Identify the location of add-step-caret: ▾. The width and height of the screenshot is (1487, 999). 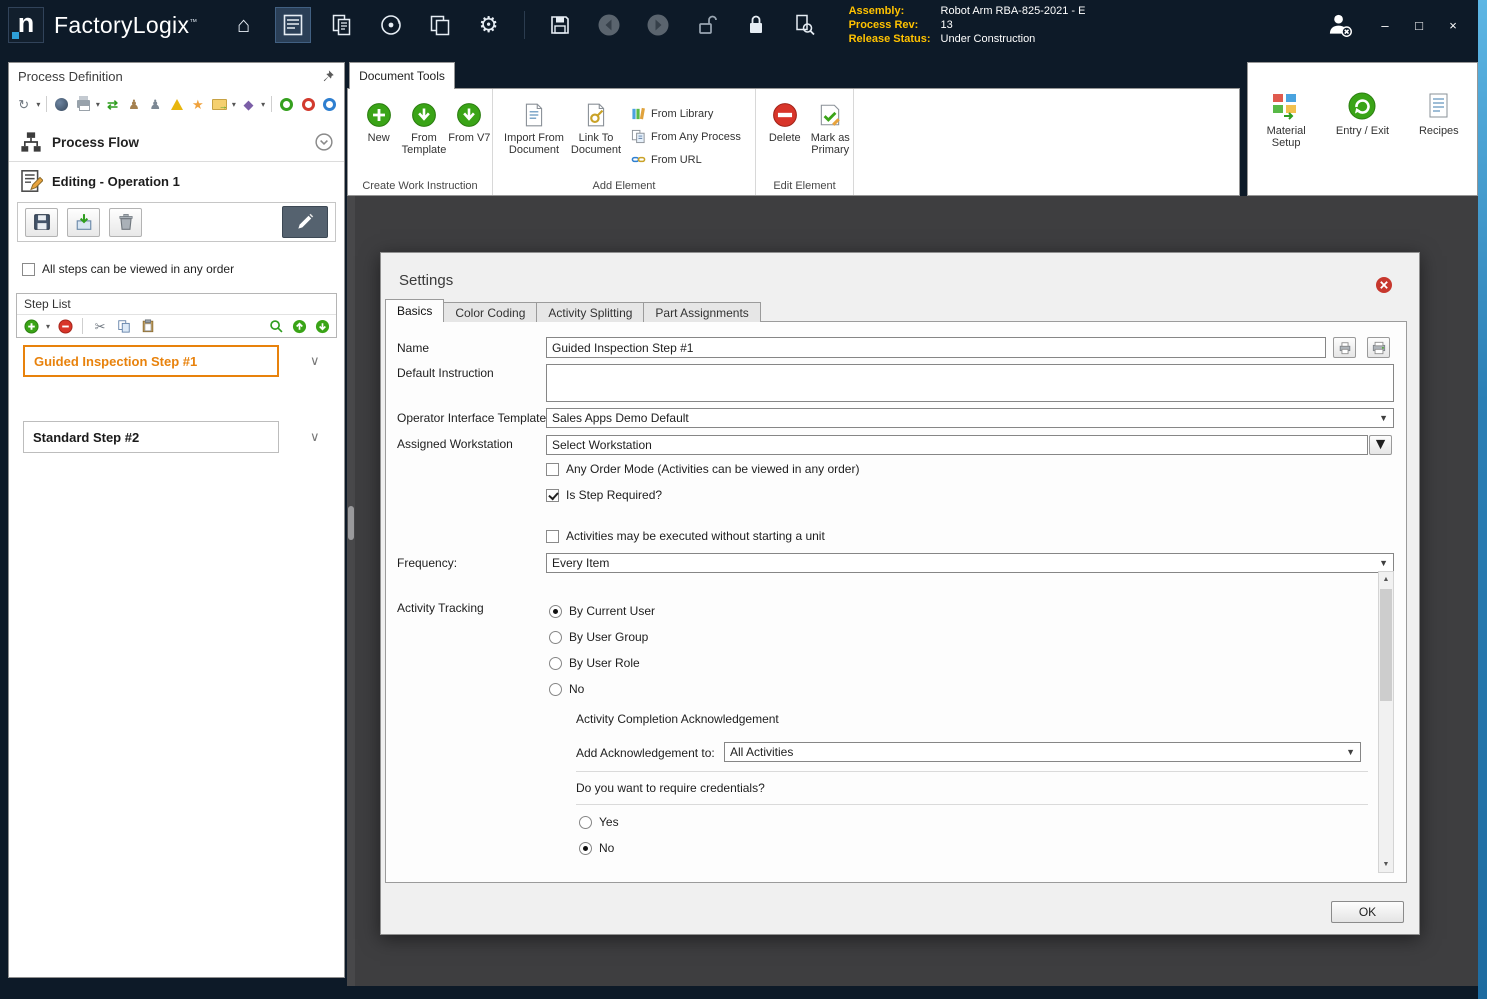
(48, 326).